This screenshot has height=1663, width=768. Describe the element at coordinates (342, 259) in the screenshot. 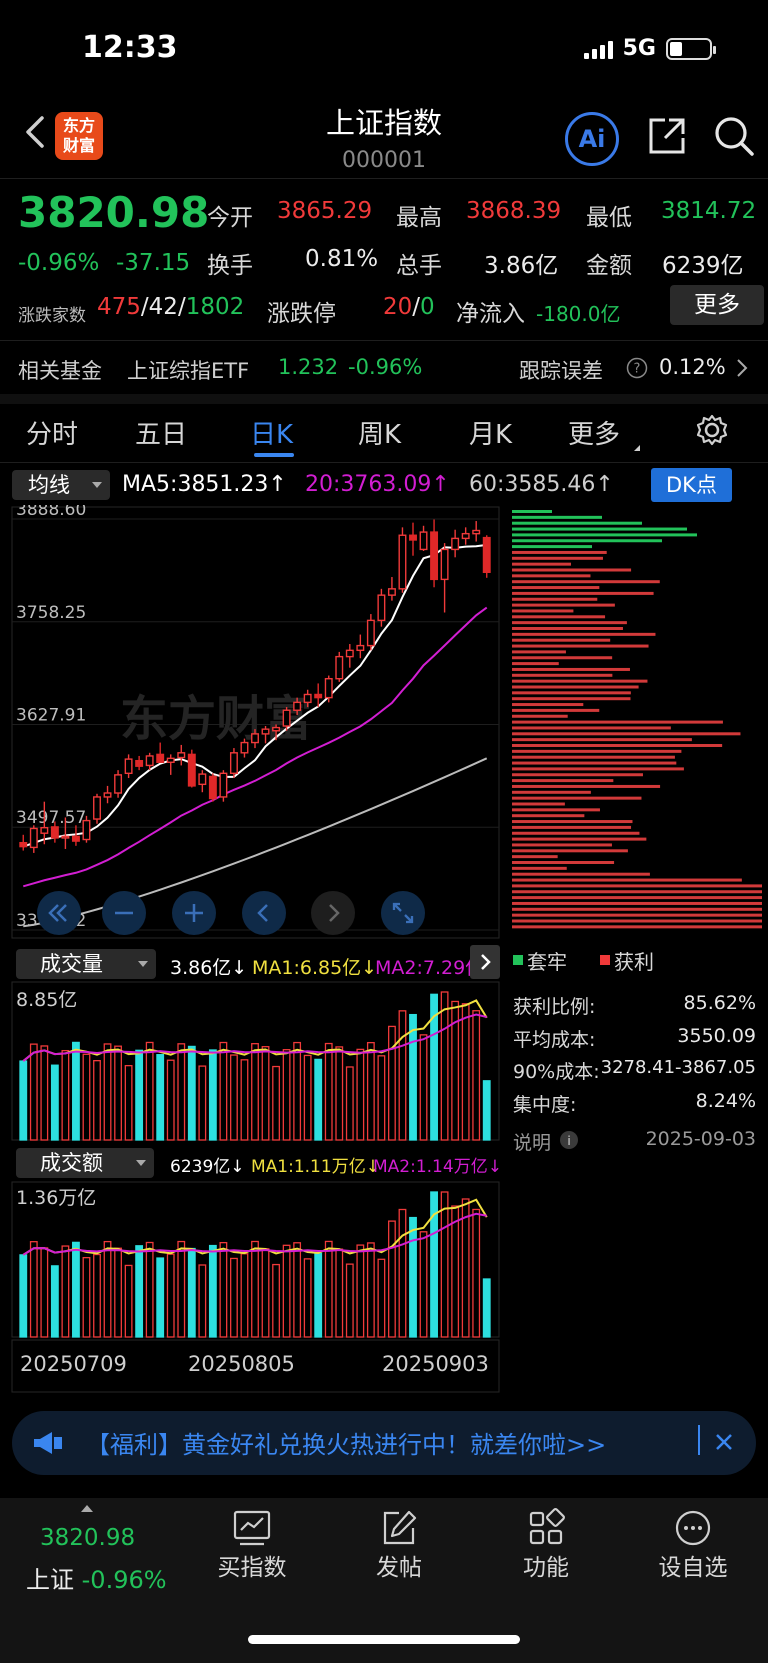

I see `turnover-value: 0.81%` at that location.